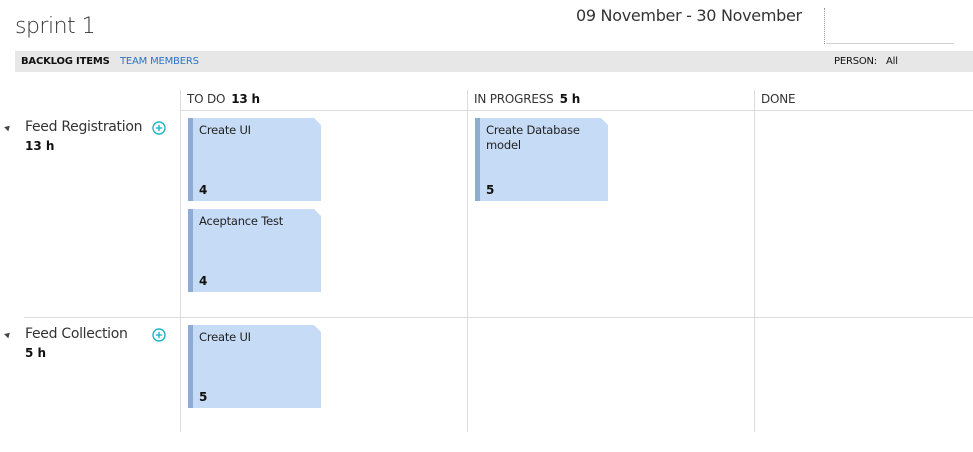 The height and width of the screenshot is (452, 973). Describe the element at coordinates (65, 61) in the screenshot. I see `tab-backlog-items: BACKLOG ITEMS` at that location.